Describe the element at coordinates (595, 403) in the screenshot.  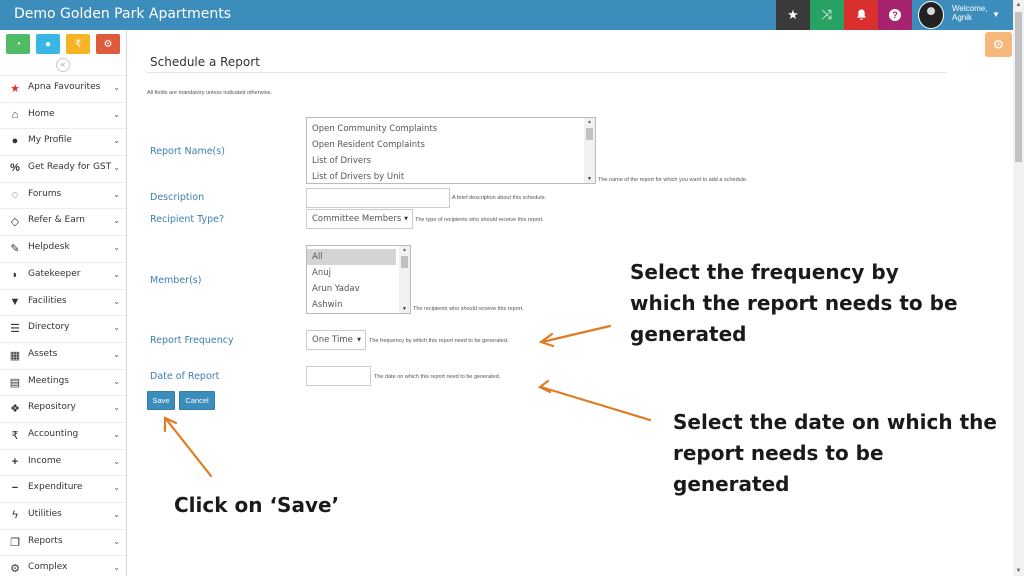
I see `date-arrow` at that location.